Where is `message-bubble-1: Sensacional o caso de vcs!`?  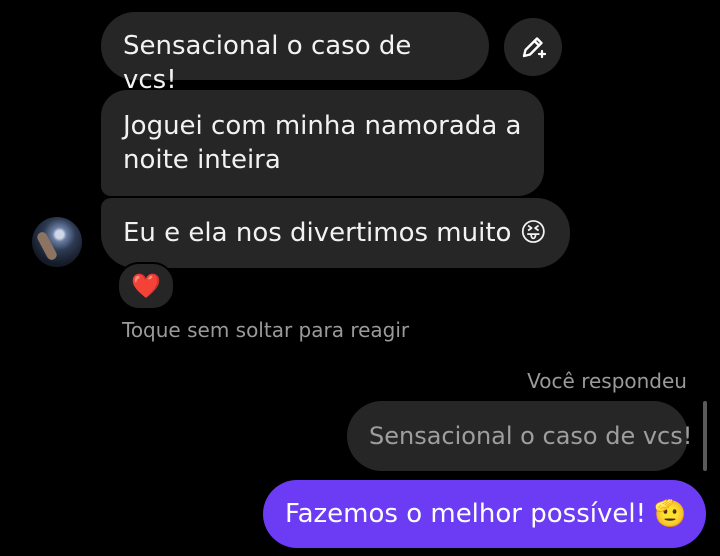
message-bubble-1: Sensacional o caso de vcs! is located at coordinates (295, 53).